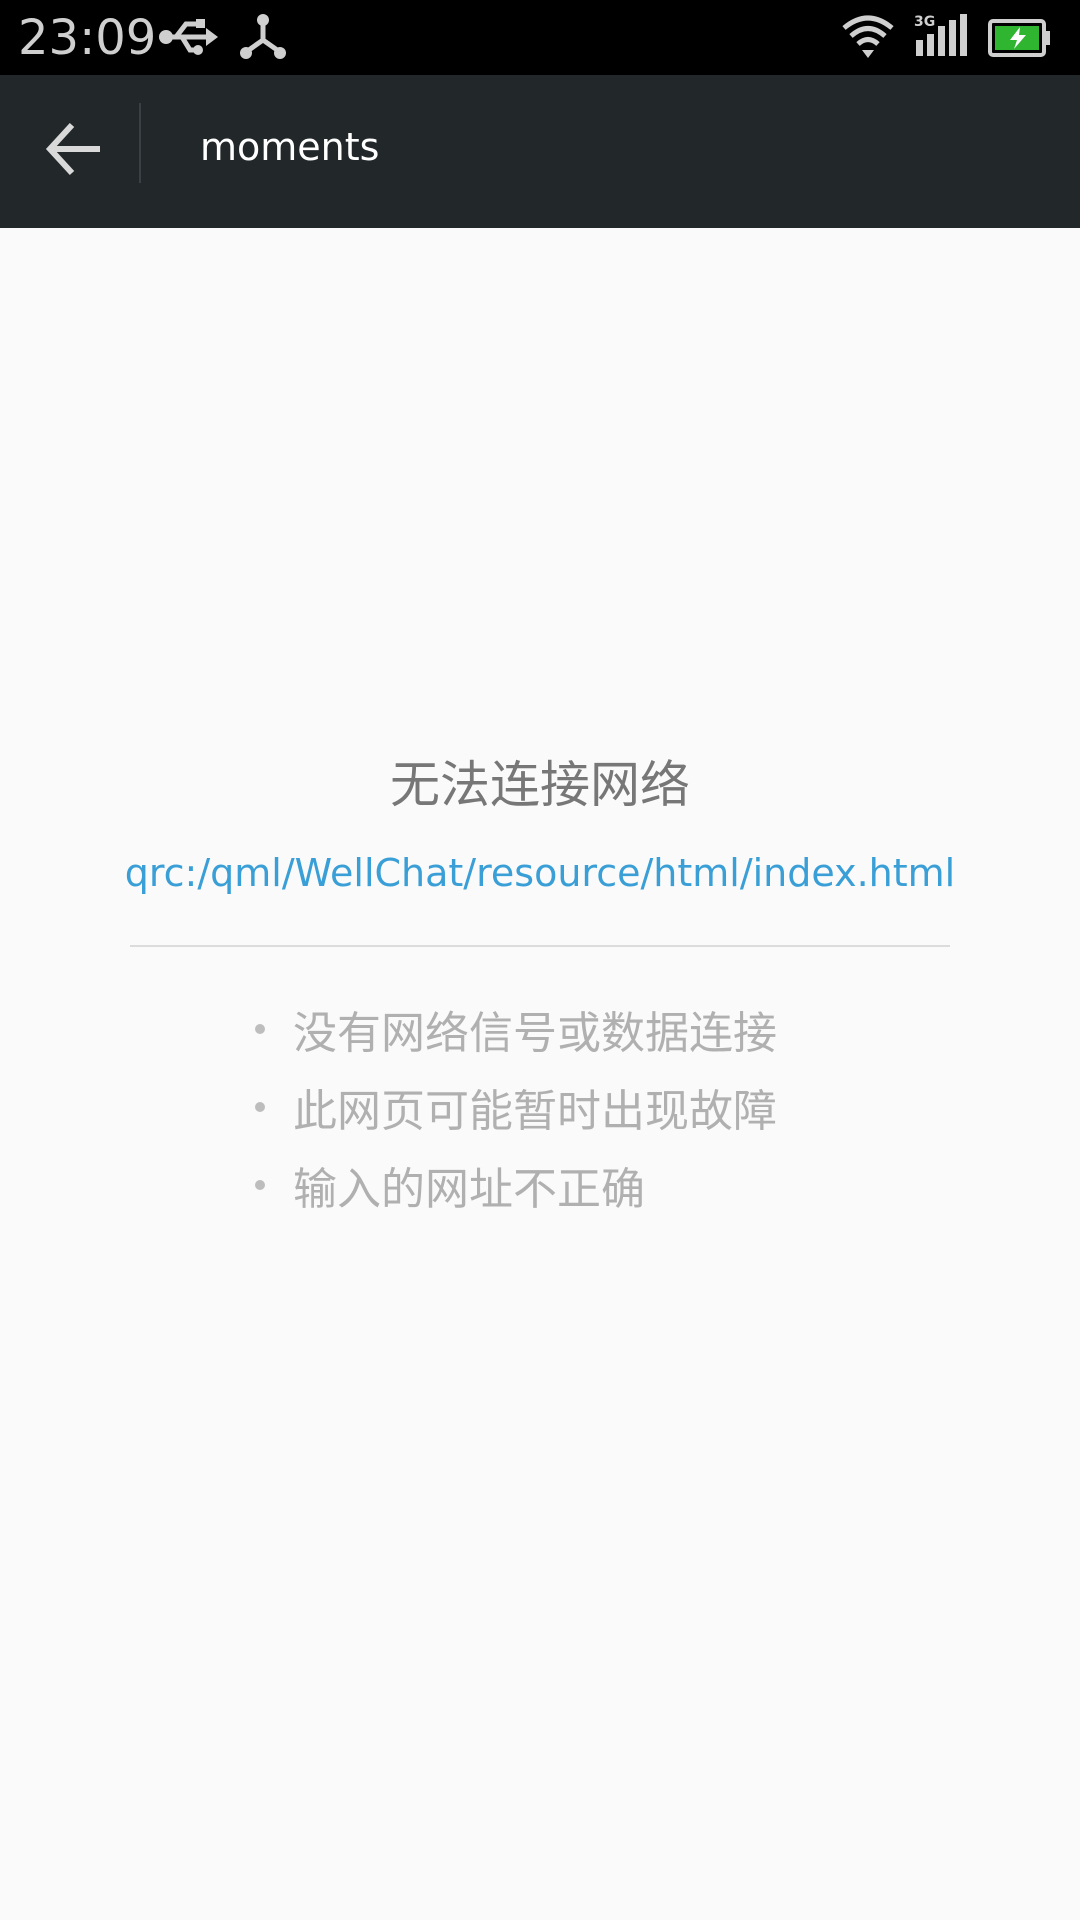 Image resolution: width=1080 pixels, height=1920 pixels. Describe the element at coordinates (87, 38) in the screenshot. I see `status-time: 23:09` at that location.